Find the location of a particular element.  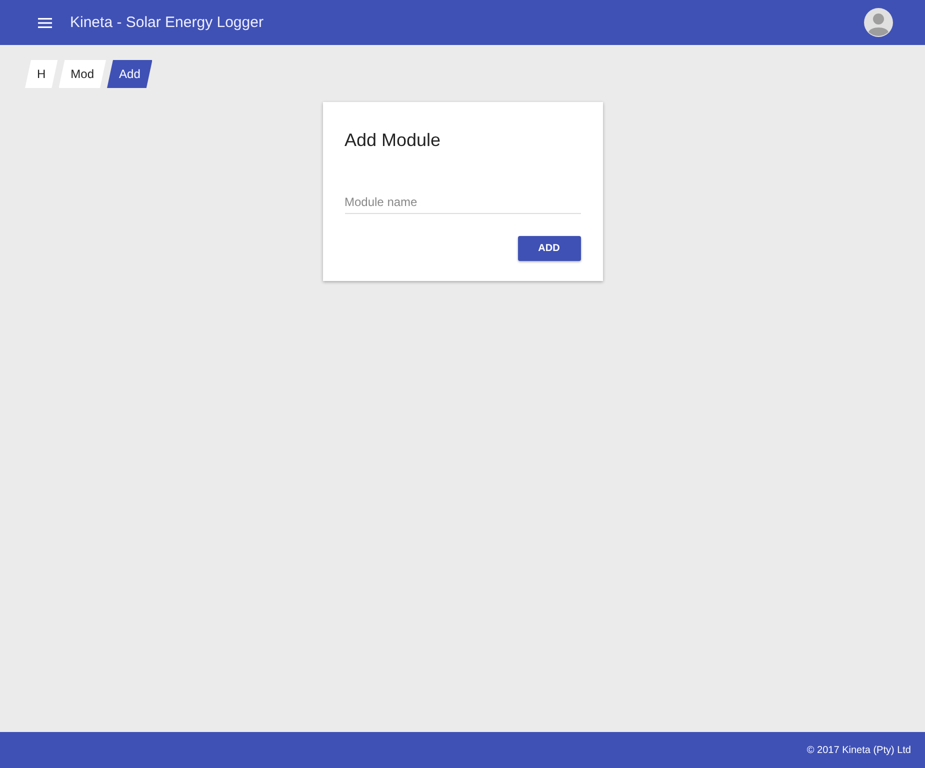

app-title: Kineta - Solar Energy Logger is located at coordinates (167, 22).